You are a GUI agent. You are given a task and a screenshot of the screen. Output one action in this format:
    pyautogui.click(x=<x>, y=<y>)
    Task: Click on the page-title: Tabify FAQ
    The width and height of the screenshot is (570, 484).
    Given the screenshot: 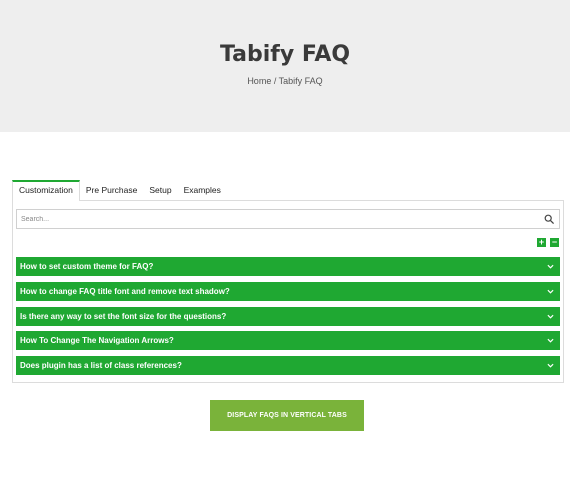 What is the action you would take?
    pyautogui.click(x=285, y=54)
    